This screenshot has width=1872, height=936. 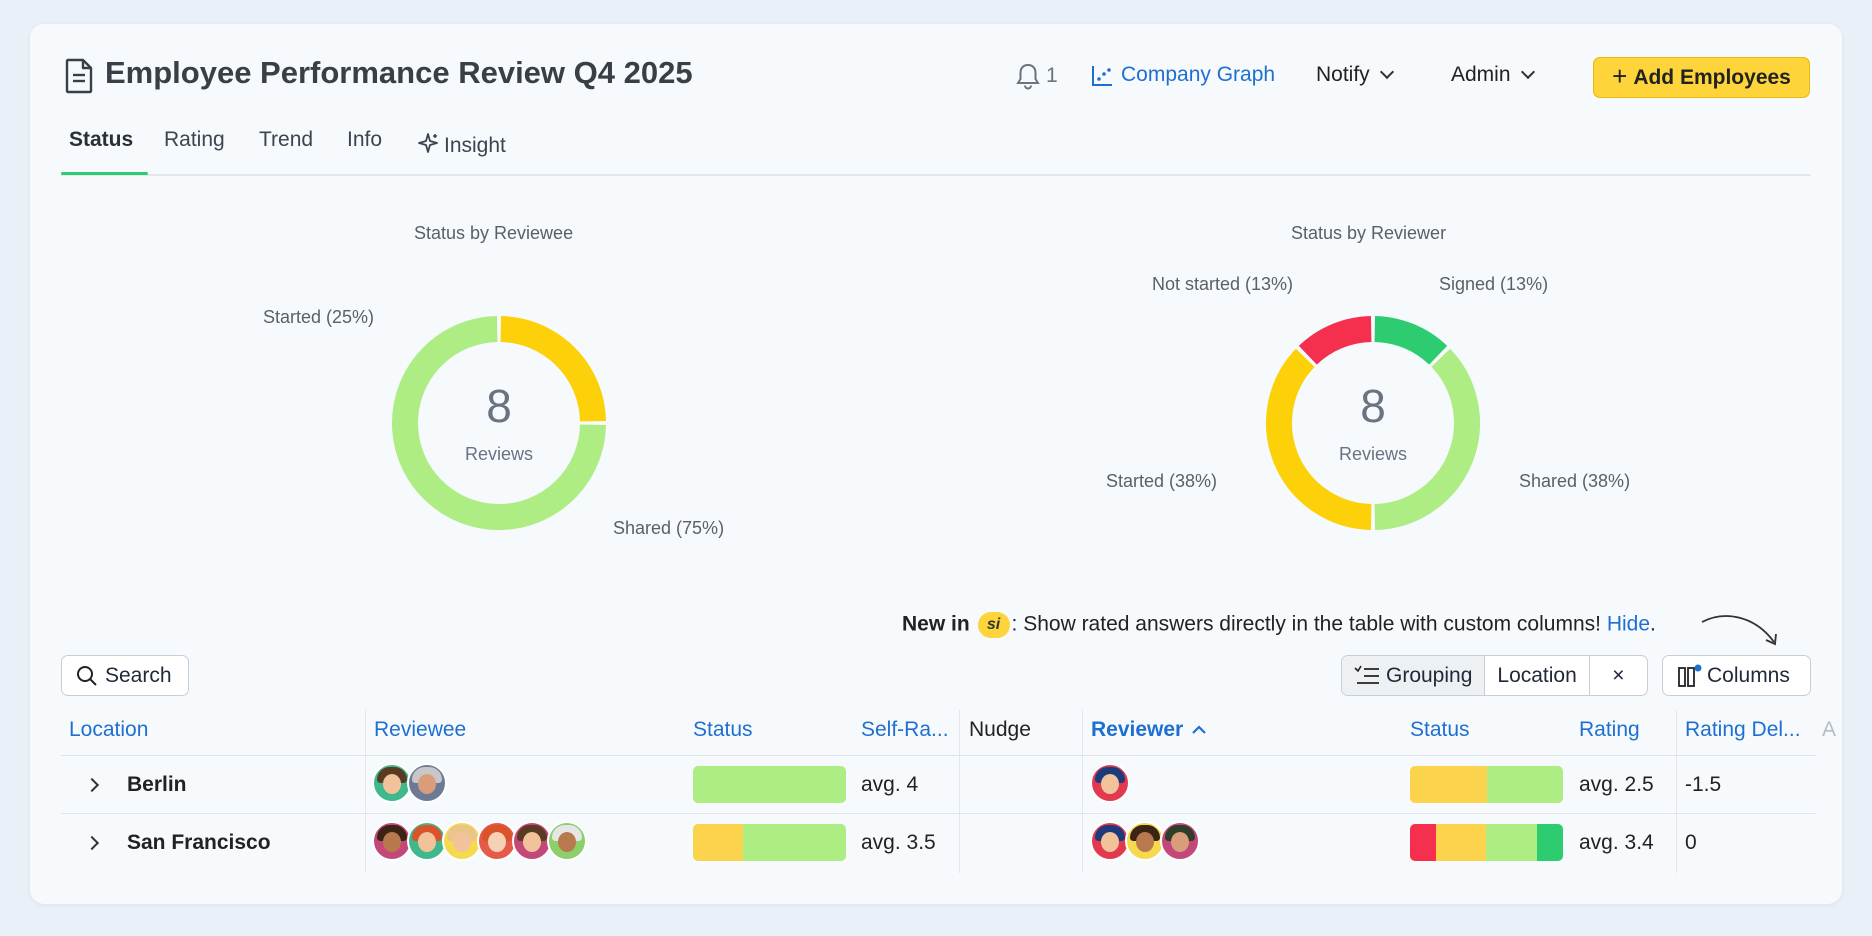 I want to click on tab-status: Status, so click(x=101, y=140).